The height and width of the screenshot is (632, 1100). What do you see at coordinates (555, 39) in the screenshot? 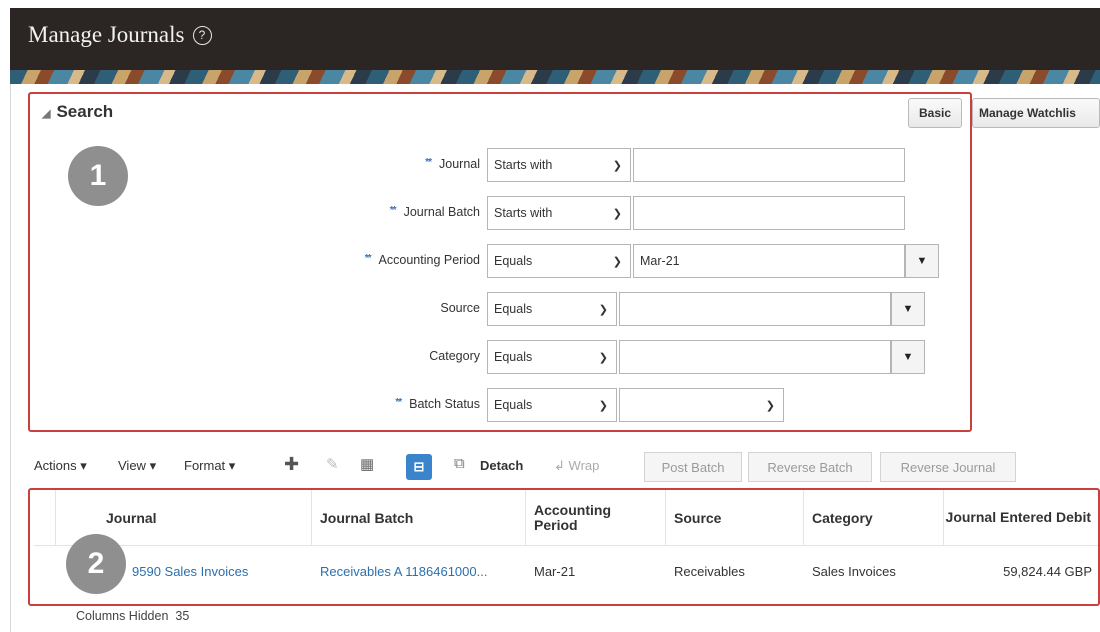
I see `page-header: Manage Journals?` at bounding box center [555, 39].